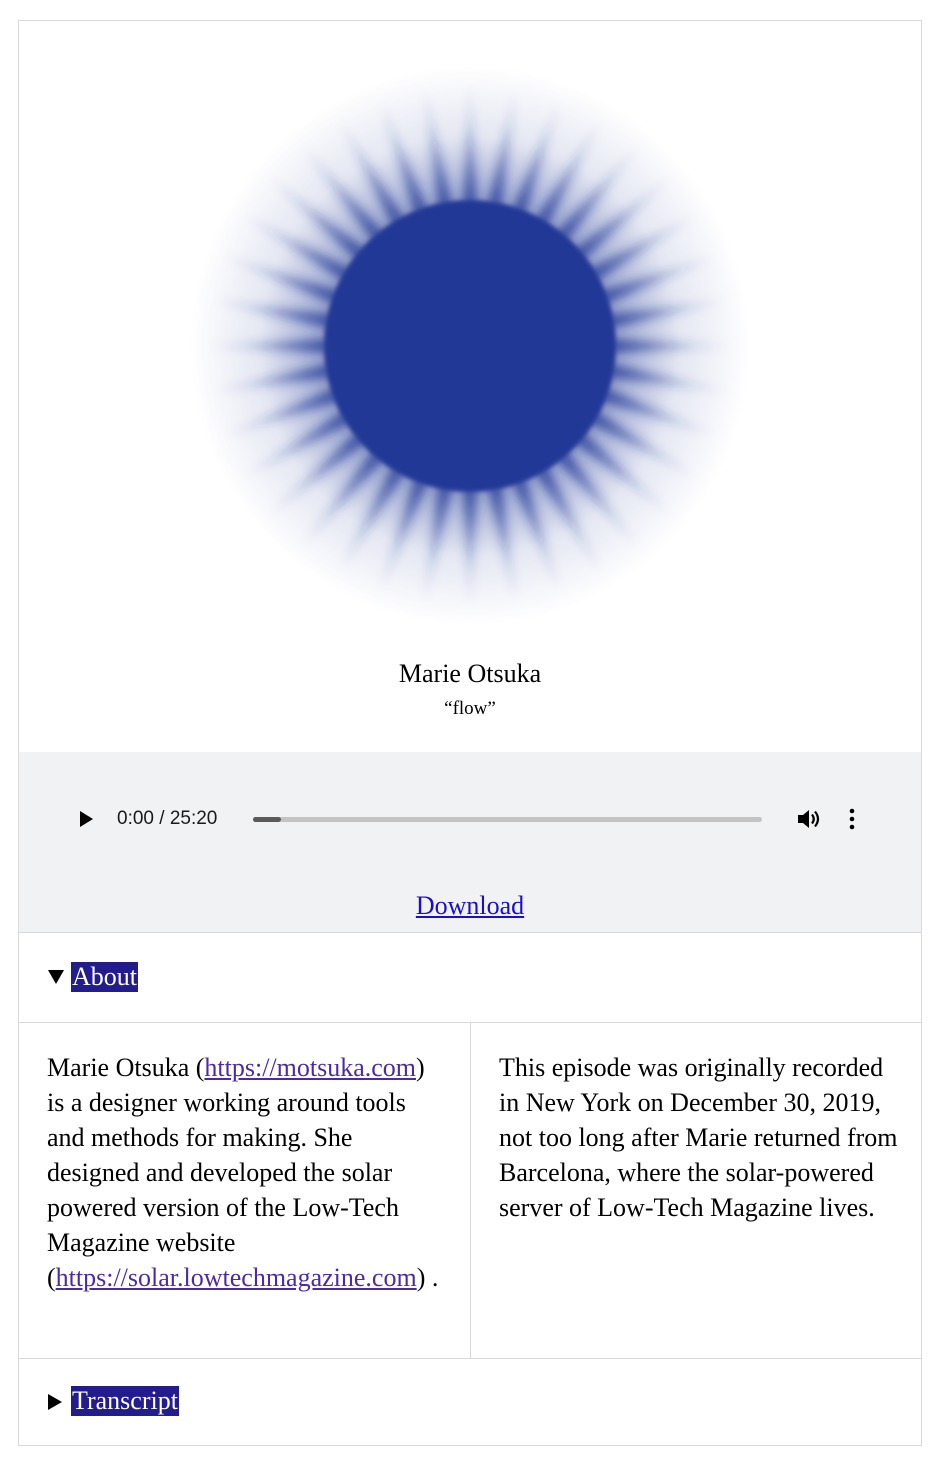 The width and height of the screenshot is (940, 1468). What do you see at coordinates (86, 819) in the screenshot?
I see `play-icon` at bounding box center [86, 819].